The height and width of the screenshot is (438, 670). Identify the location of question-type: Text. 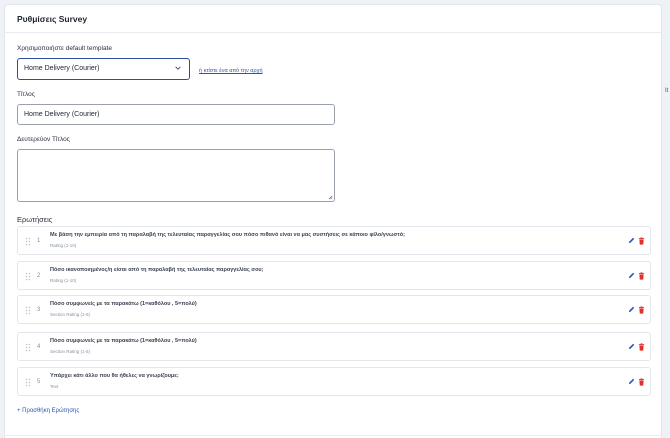
(54, 386).